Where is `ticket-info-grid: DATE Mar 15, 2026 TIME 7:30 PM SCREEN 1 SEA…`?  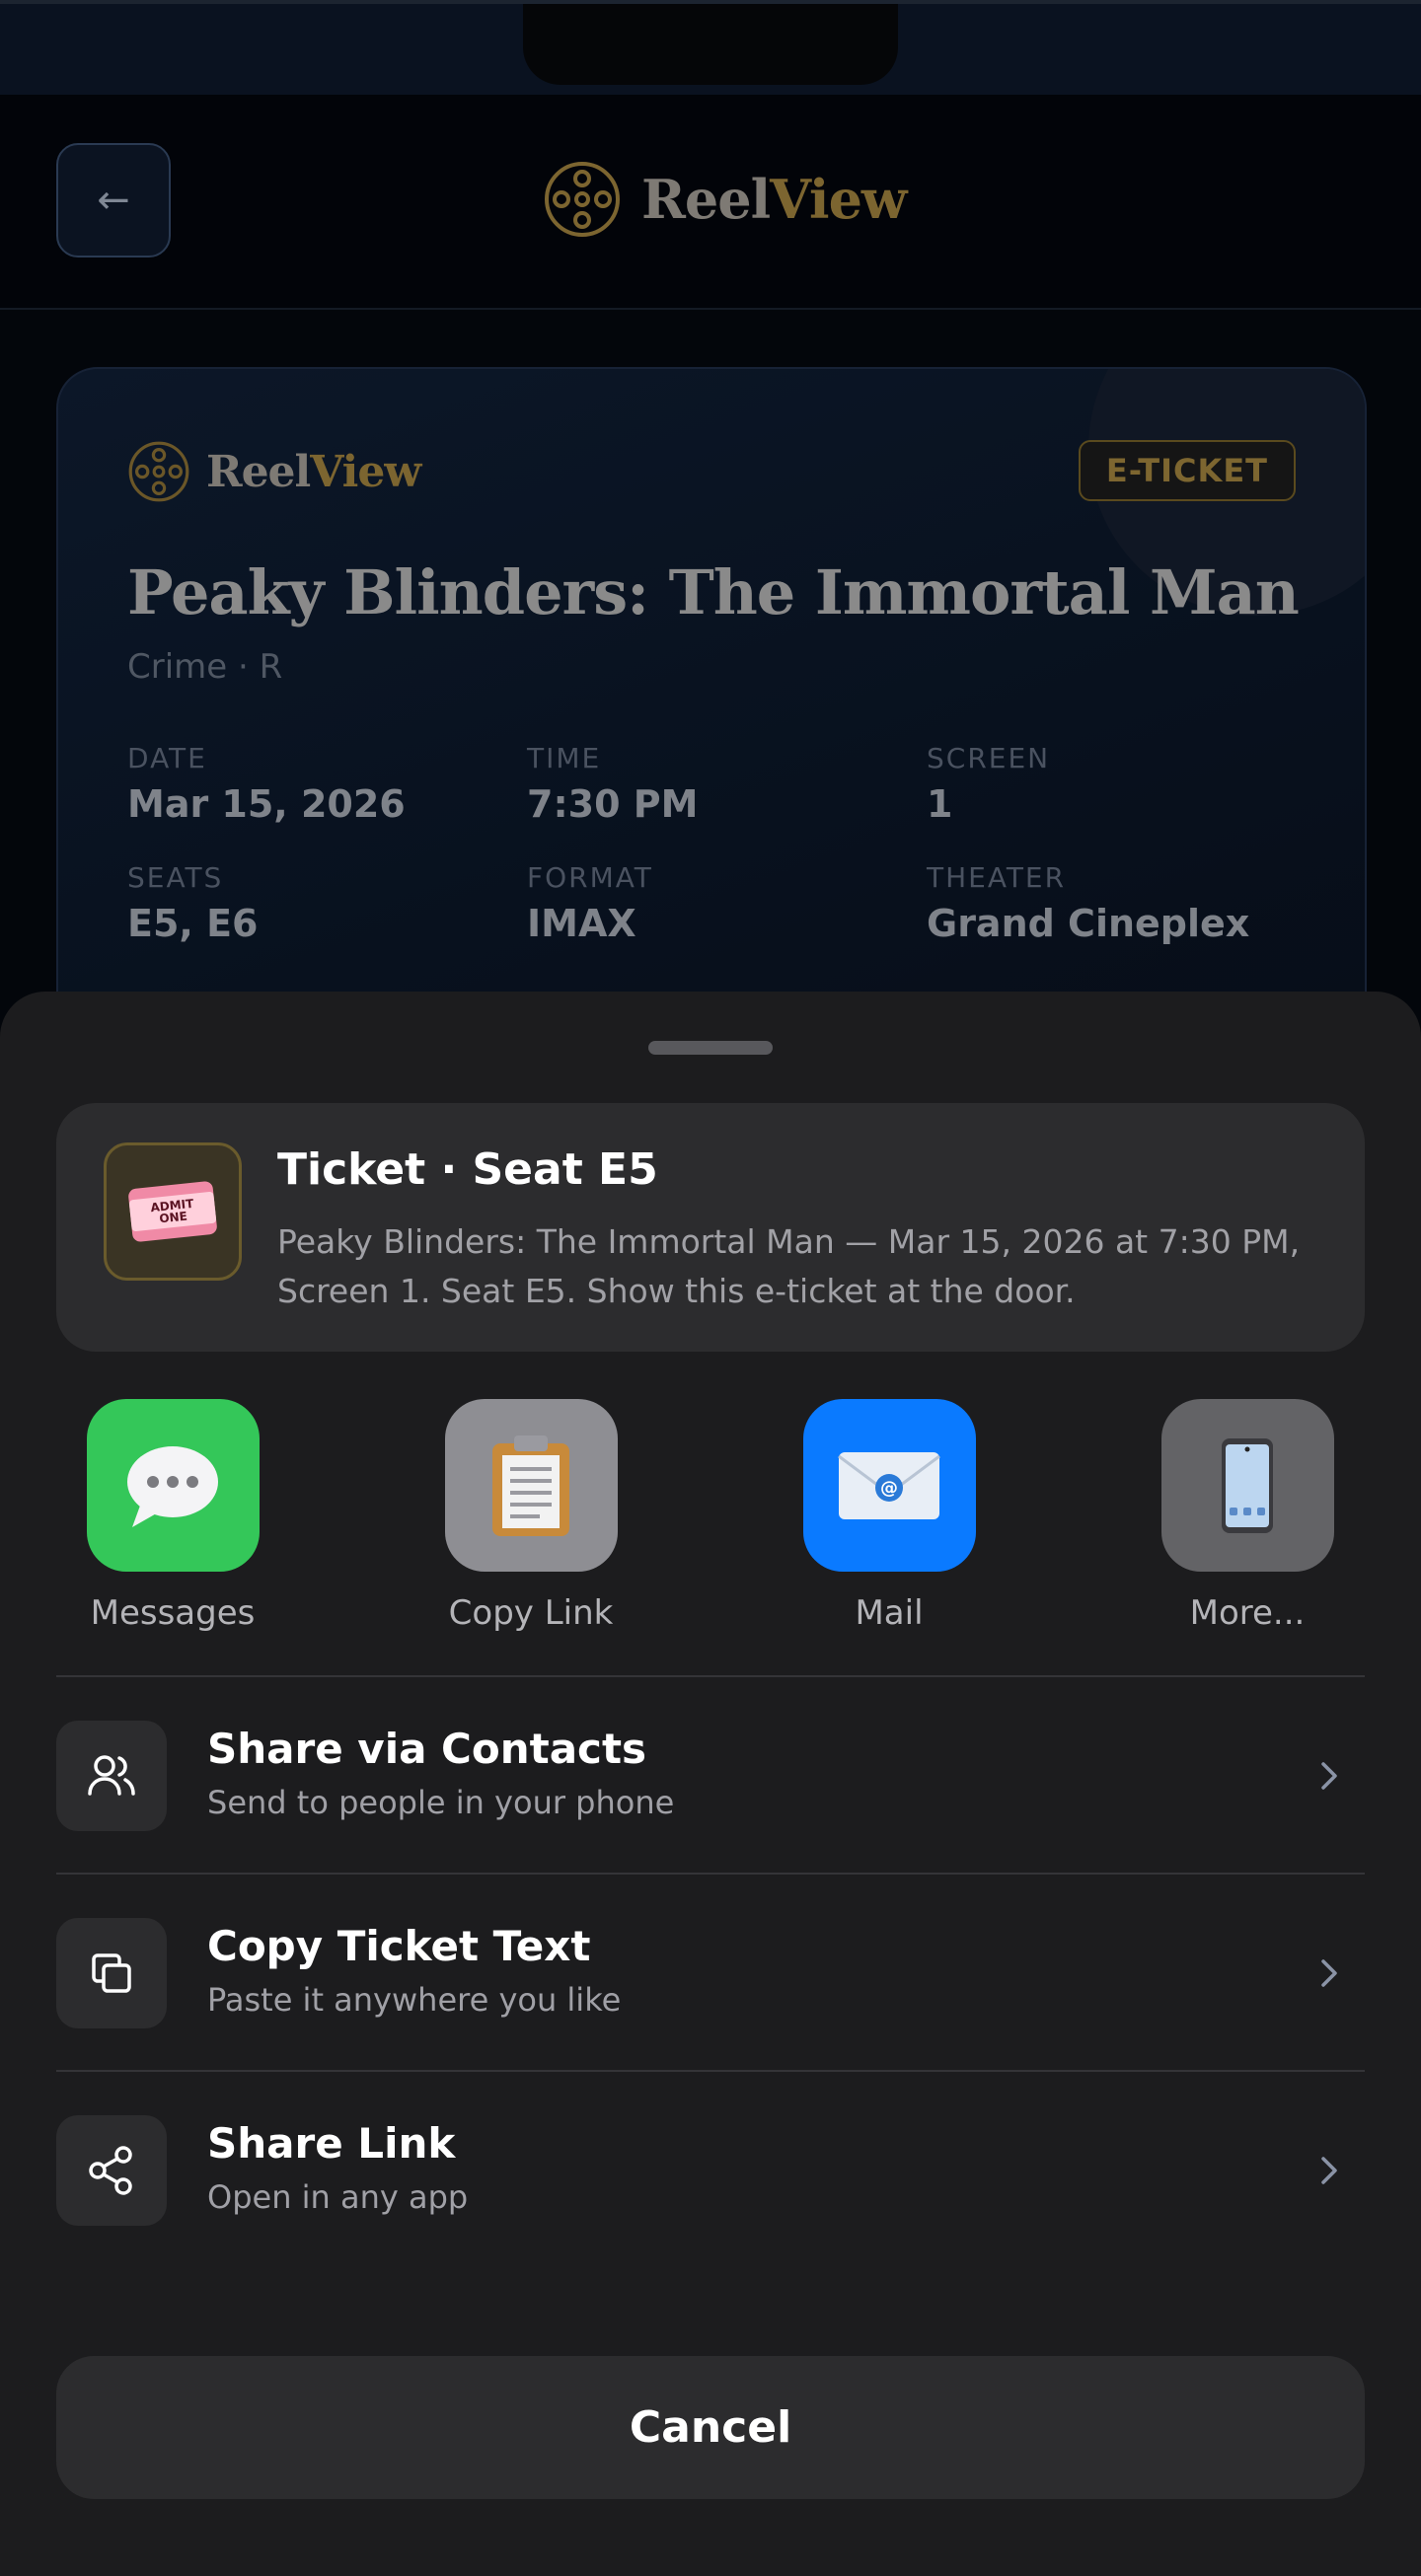 ticket-info-grid: DATE Mar 15, 2026 TIME 7:30 PM SCREEN 1 SEA… is located at coordinates (719, 843).